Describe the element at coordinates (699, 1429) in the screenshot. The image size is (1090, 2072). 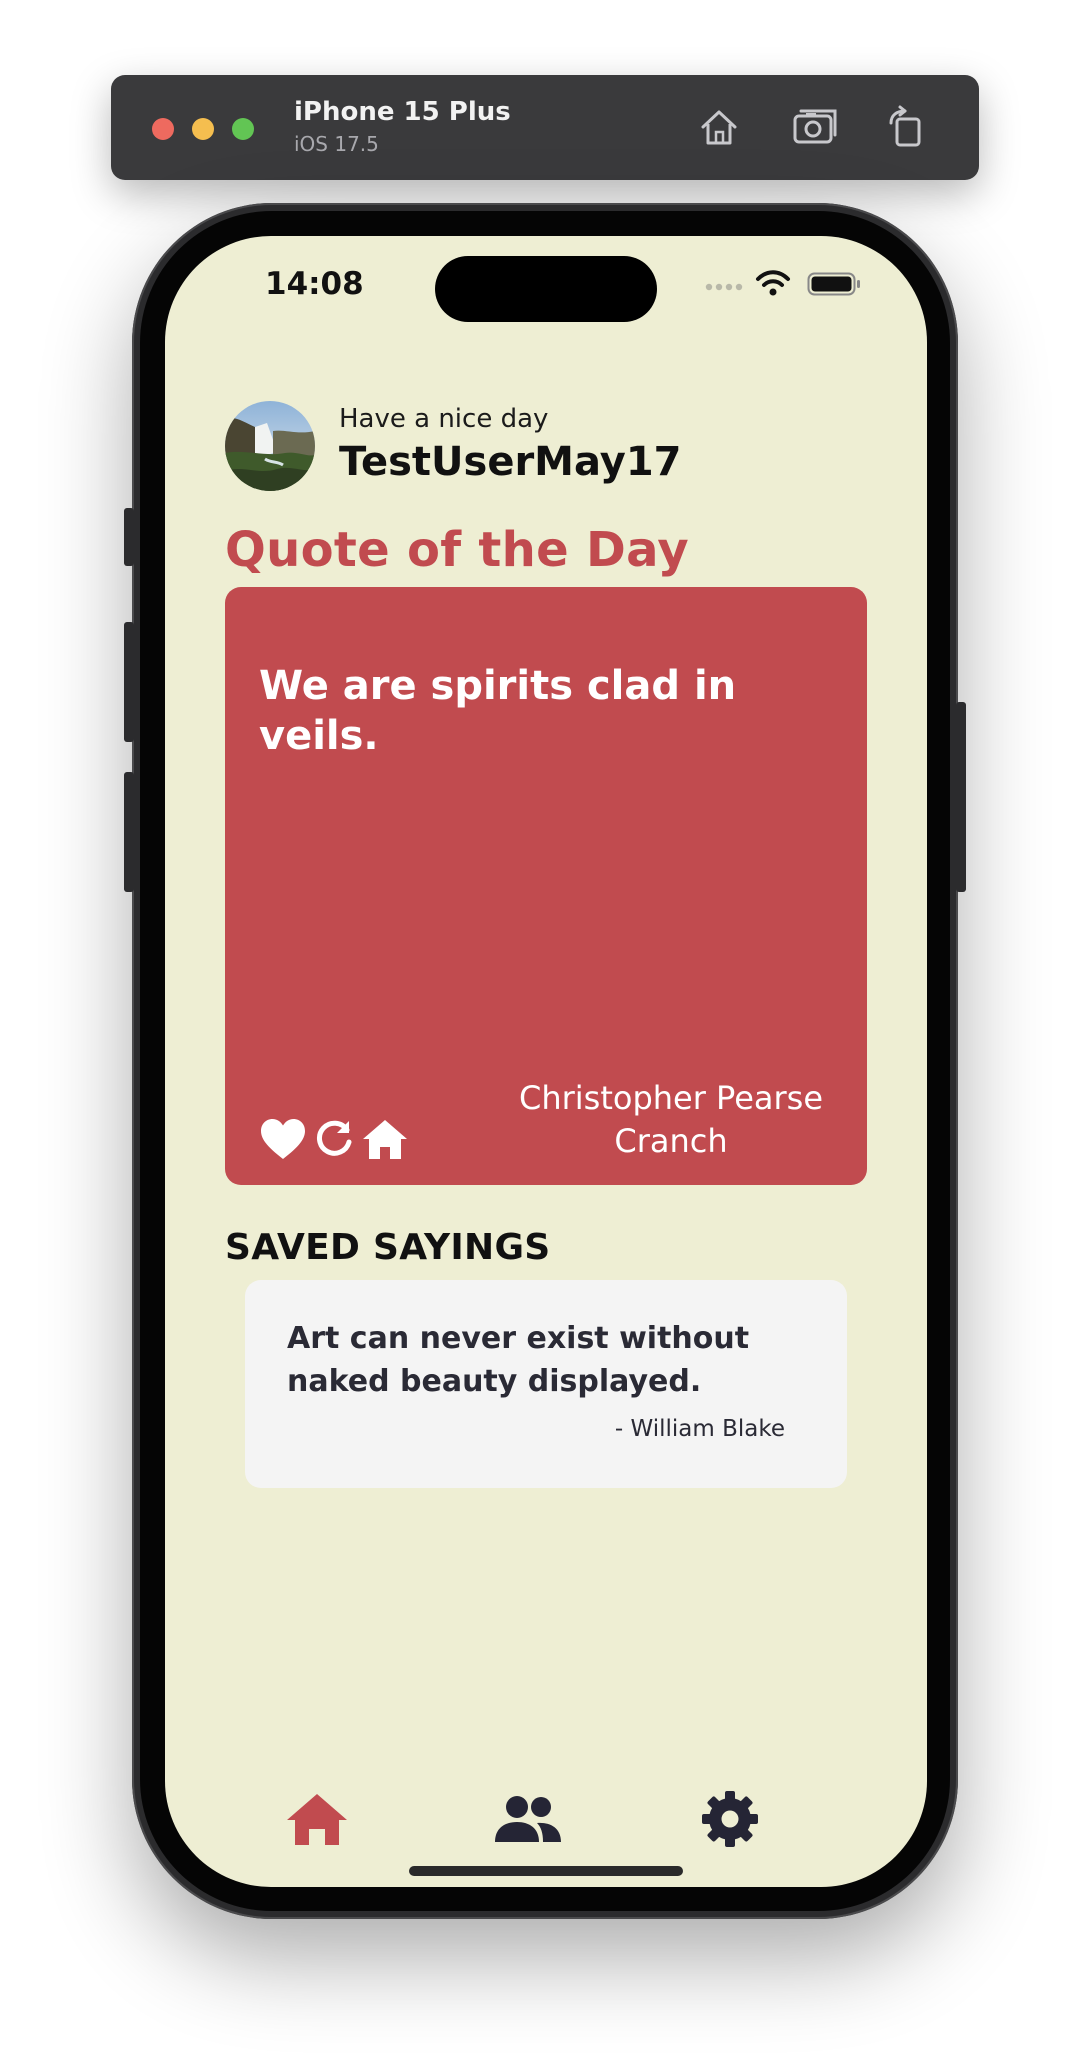
I see `saved-saying-author: - William Blake` at that location.